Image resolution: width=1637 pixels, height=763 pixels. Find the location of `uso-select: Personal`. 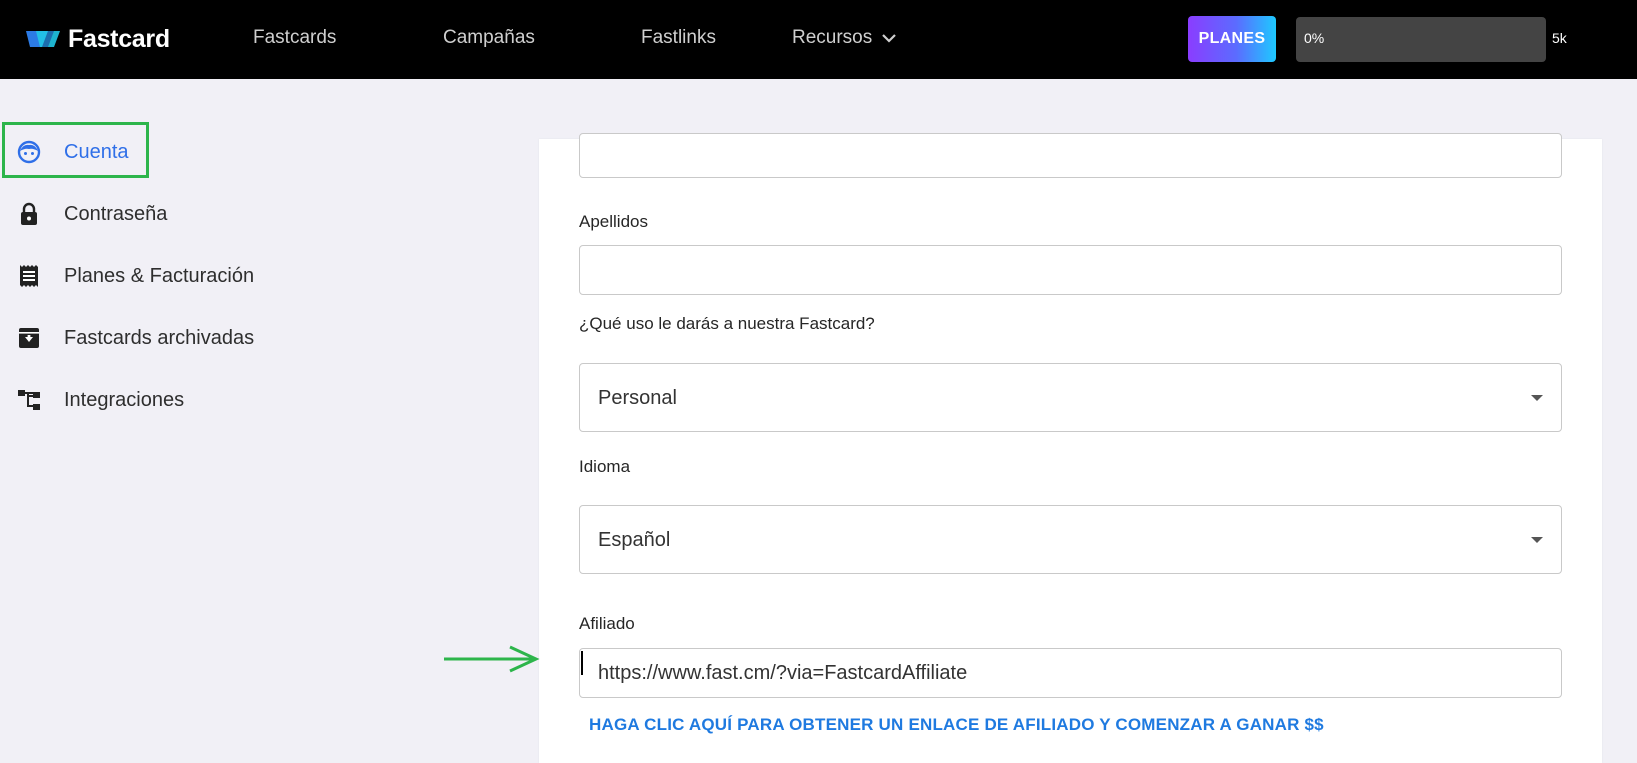

uso-select: Personal is located at coordinates (1070, 397).